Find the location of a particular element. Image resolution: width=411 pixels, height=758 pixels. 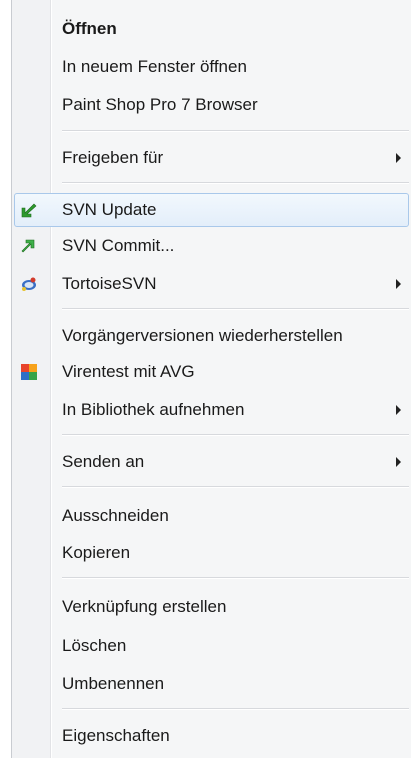

menu-item-delete: Löschen is located at coordinates (211, 646).